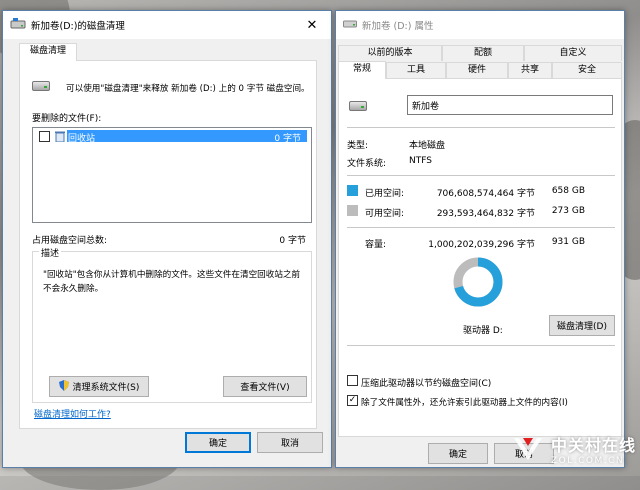 The width and height of the screenshot is (640, 490). What do you see at coordinates (72, 413) in the screenshot?
I see `help-link: 磁盘清理如何工作?` at bounding box center [72, 413].